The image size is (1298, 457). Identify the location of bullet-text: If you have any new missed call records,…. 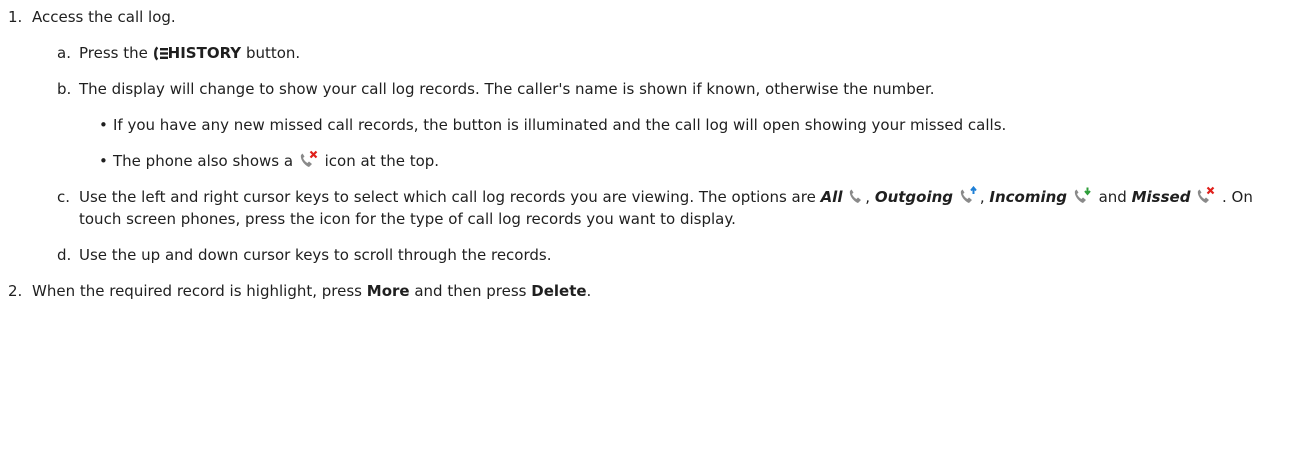
(560, 125).